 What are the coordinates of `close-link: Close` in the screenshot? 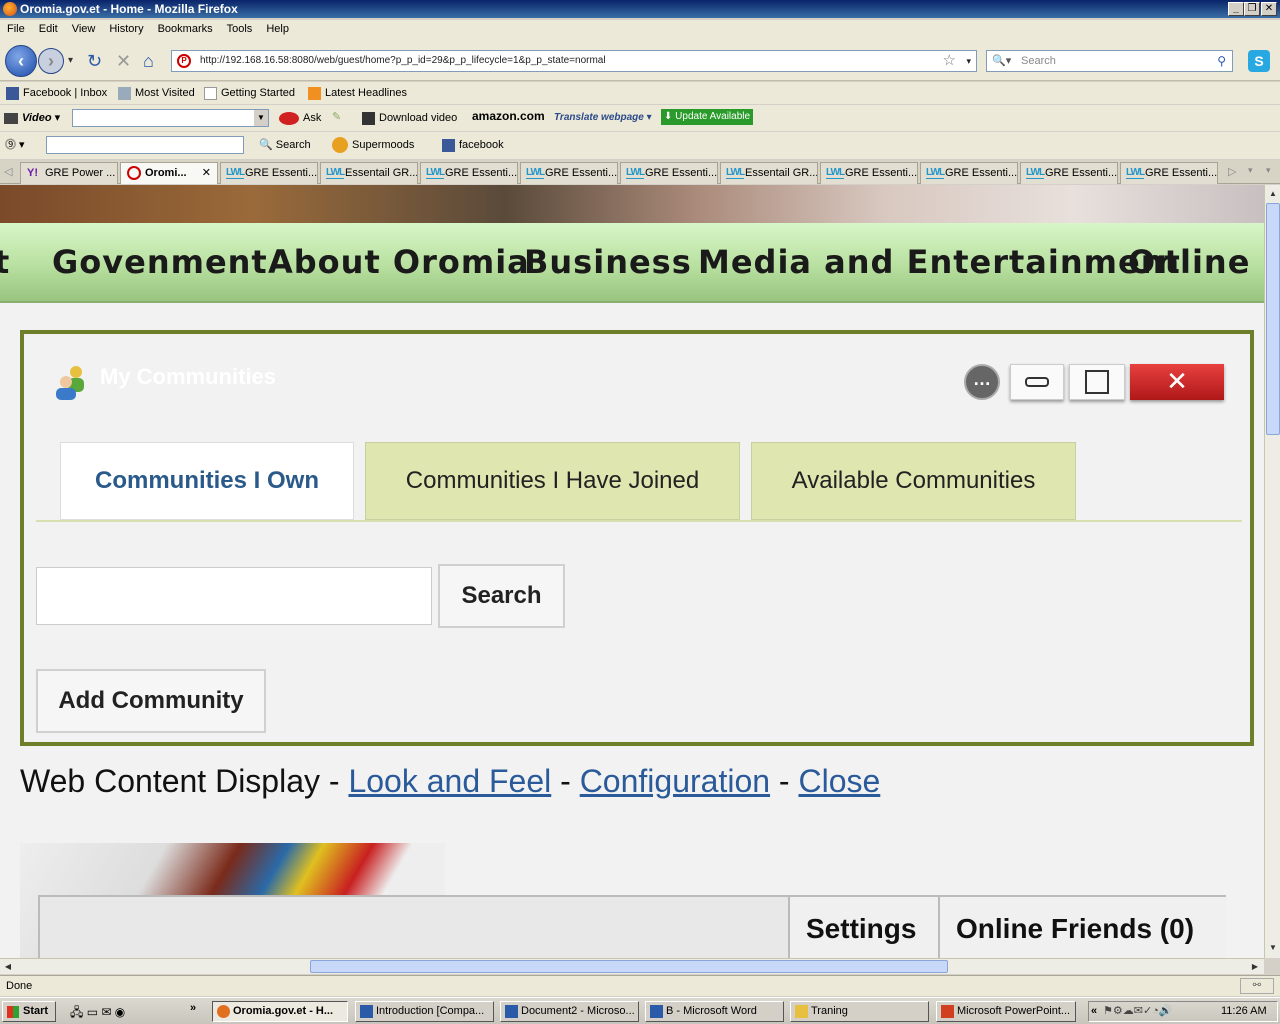 It's located at (839, 781).